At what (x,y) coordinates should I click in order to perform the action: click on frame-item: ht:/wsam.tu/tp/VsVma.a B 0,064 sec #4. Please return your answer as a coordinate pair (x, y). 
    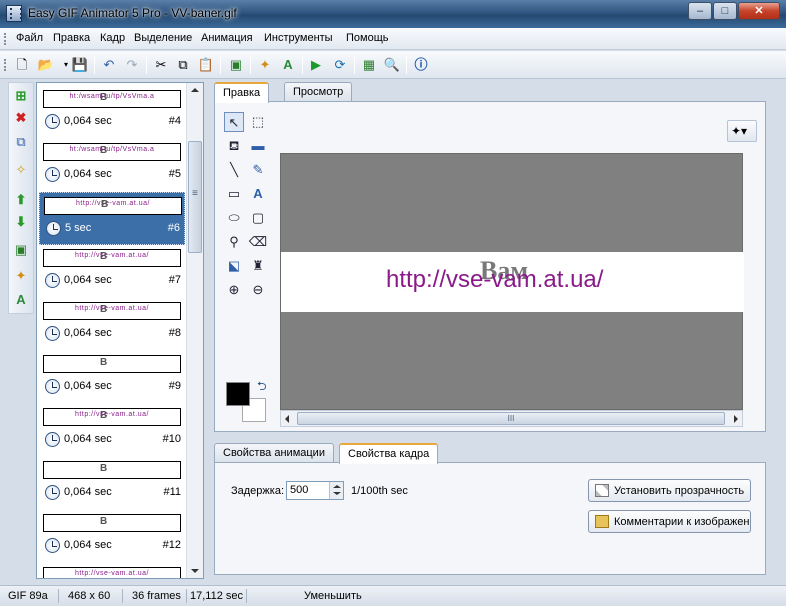
    Looking at the image, I should click on (112, 112).